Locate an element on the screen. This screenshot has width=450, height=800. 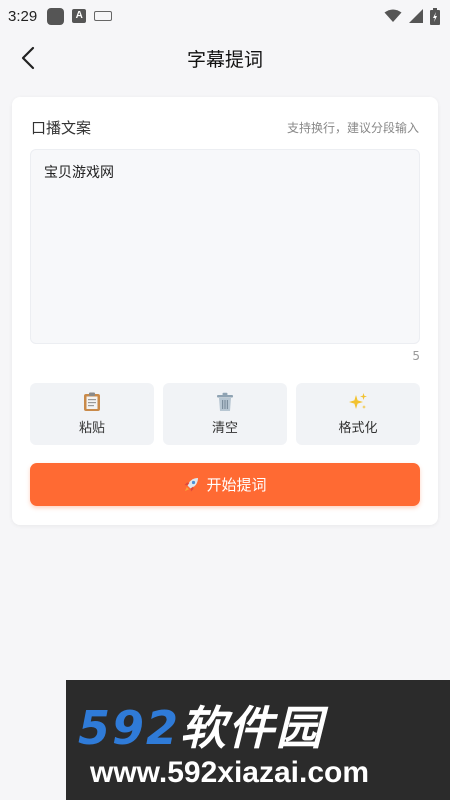
format-label: 格式化 is located at coordinates (358, 428).